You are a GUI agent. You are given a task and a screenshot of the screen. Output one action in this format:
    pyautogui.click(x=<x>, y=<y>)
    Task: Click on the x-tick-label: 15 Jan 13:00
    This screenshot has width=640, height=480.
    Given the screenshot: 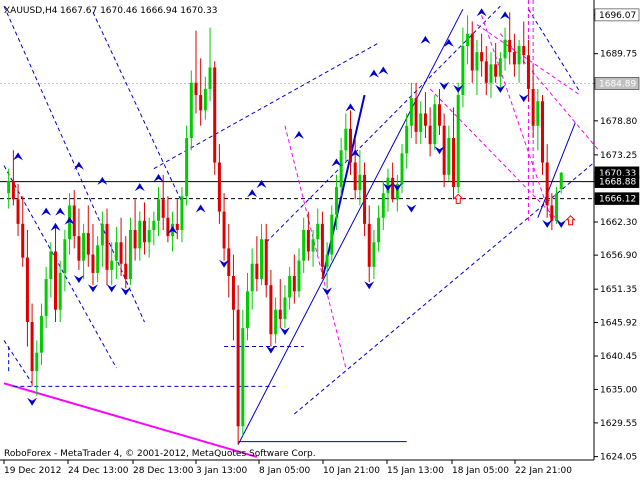 What is the action you would take?
    pyautogui.click(x=415, y=471)
    